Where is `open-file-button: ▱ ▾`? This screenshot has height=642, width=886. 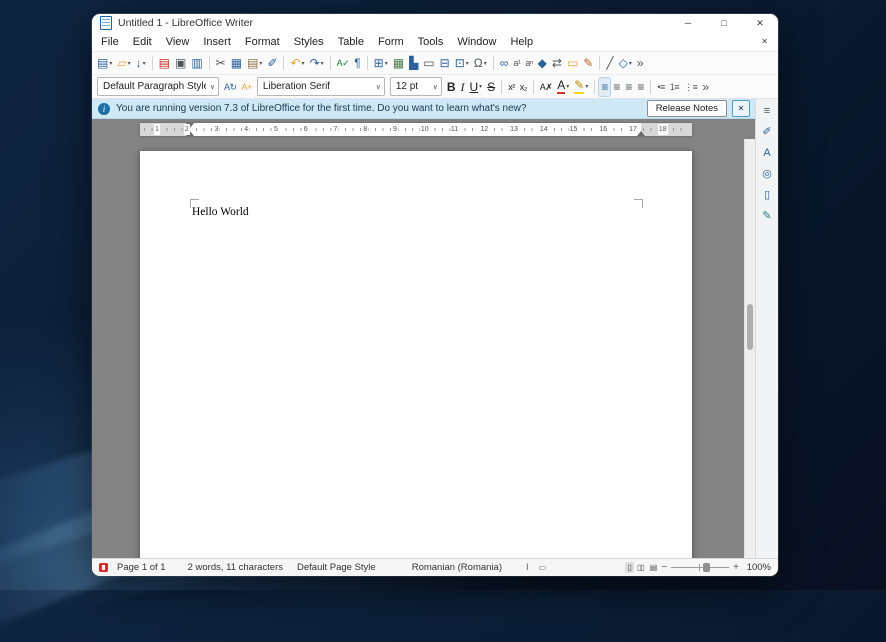
open-file-button: ▱ ▾ is located at coordinates (123, 63).